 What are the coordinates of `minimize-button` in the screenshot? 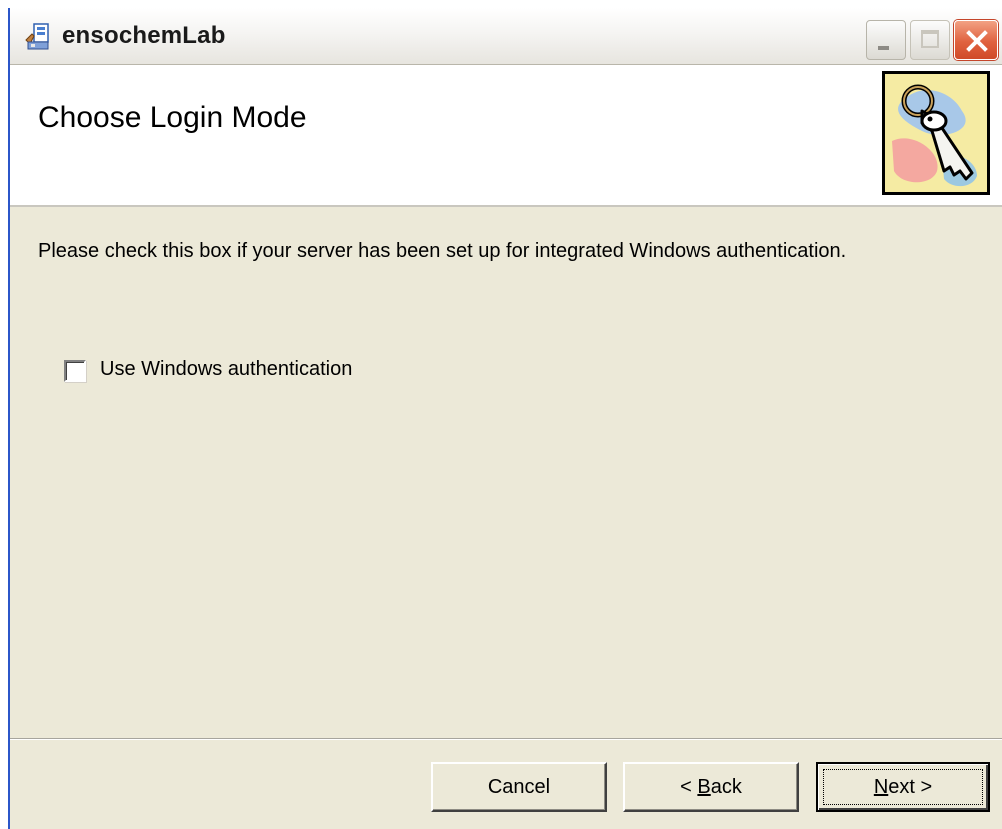 It's located at (886, 40).